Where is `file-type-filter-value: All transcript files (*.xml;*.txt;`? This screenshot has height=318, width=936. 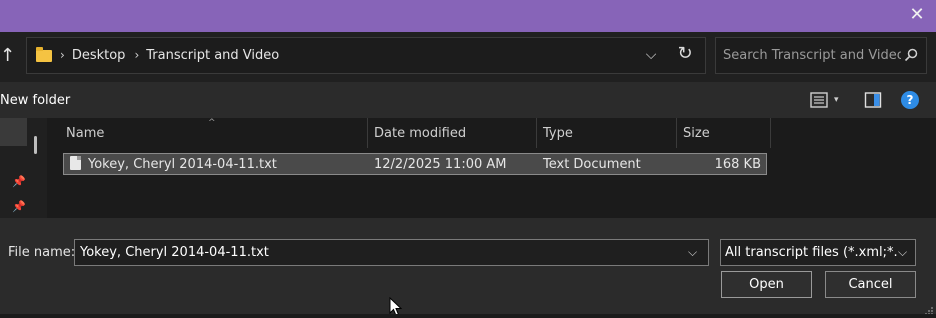
file-type-filter-value: All transcript files (*.xml;*.txt; is located at coordinates (811, 252).